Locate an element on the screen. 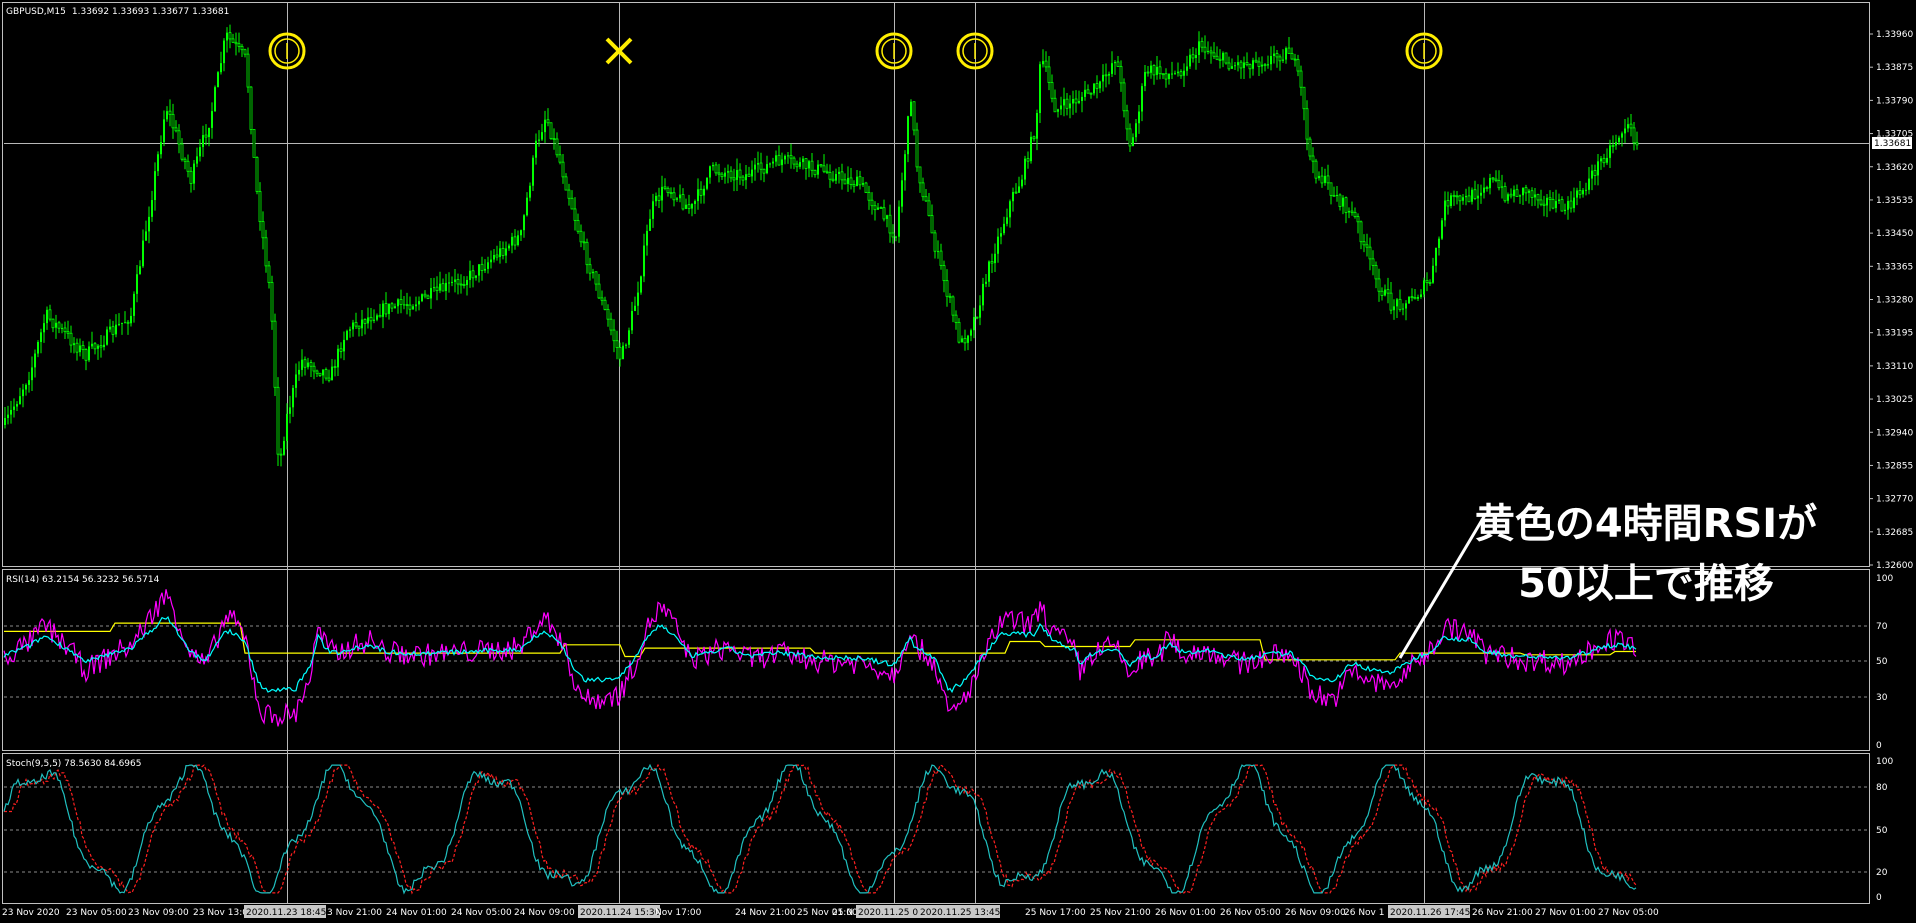 This screenshot has width=1916, height=923. price-tick-label: 1.33280 is located at coordinates (1894, 301).